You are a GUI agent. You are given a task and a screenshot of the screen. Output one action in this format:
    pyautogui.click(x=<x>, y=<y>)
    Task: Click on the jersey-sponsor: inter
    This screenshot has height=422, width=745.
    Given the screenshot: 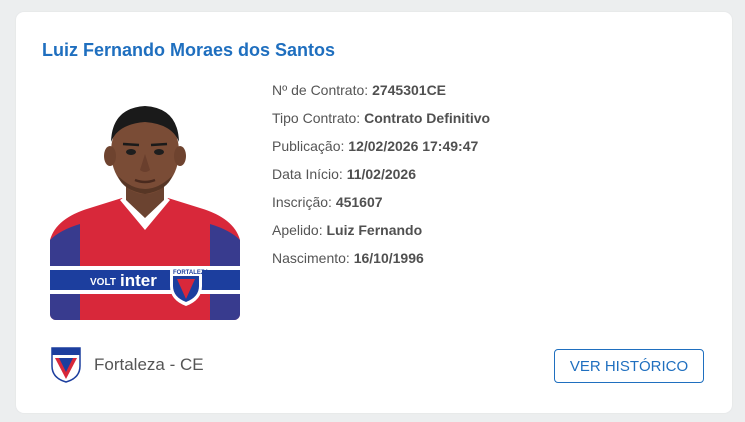 What is the action you would take?
    pyautogui.click(x=138, y=280)
    